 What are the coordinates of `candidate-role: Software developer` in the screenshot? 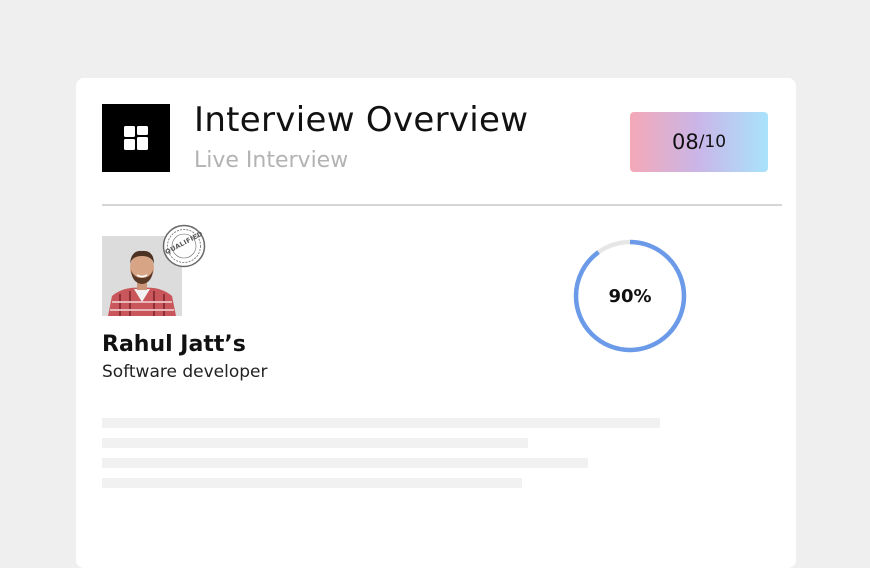 It's located at (185, 372).